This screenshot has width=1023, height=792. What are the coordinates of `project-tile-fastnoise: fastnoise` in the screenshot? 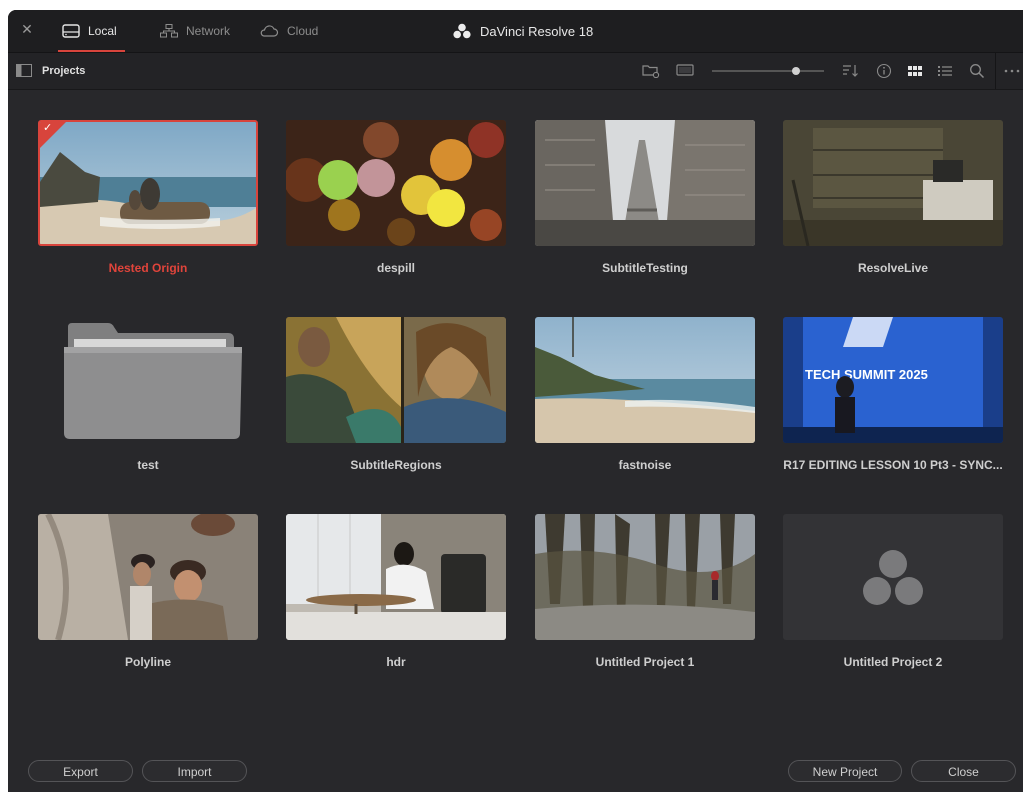 It's located at (644, 379).